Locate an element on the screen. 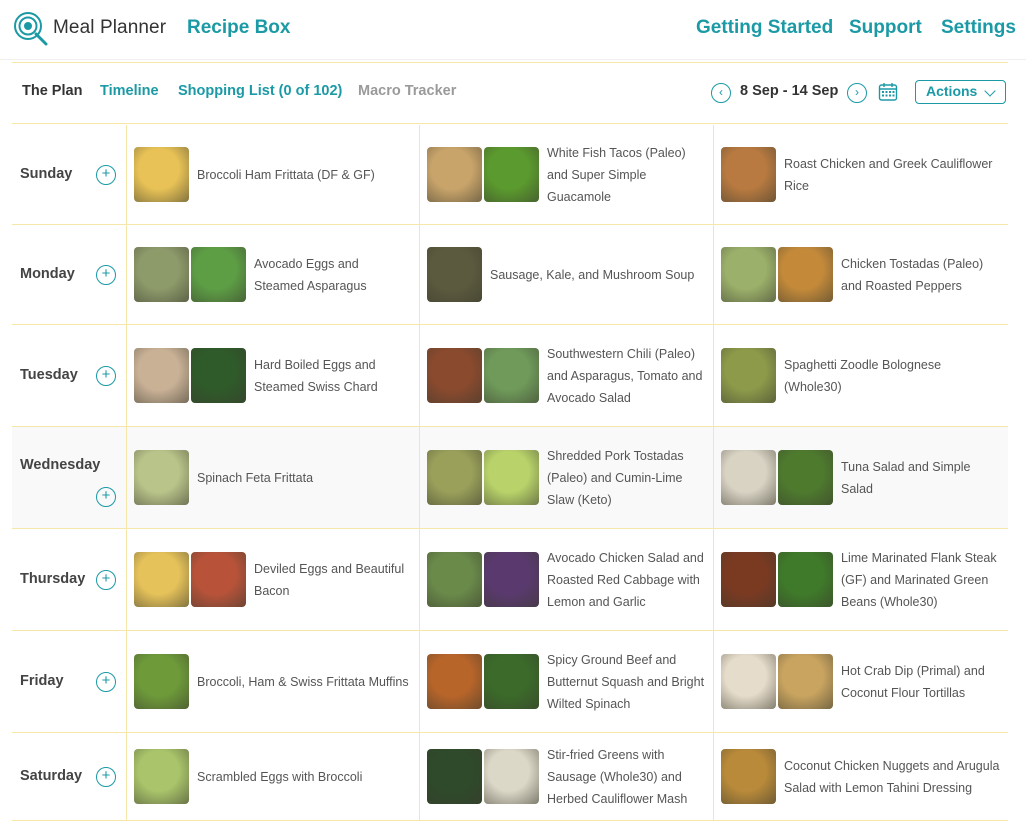 The width and height of the screenshot is (1026, 824). meal-card: Broccoli, Ham & Swiss Frittata Muffins is located at coordinates (274, 681).